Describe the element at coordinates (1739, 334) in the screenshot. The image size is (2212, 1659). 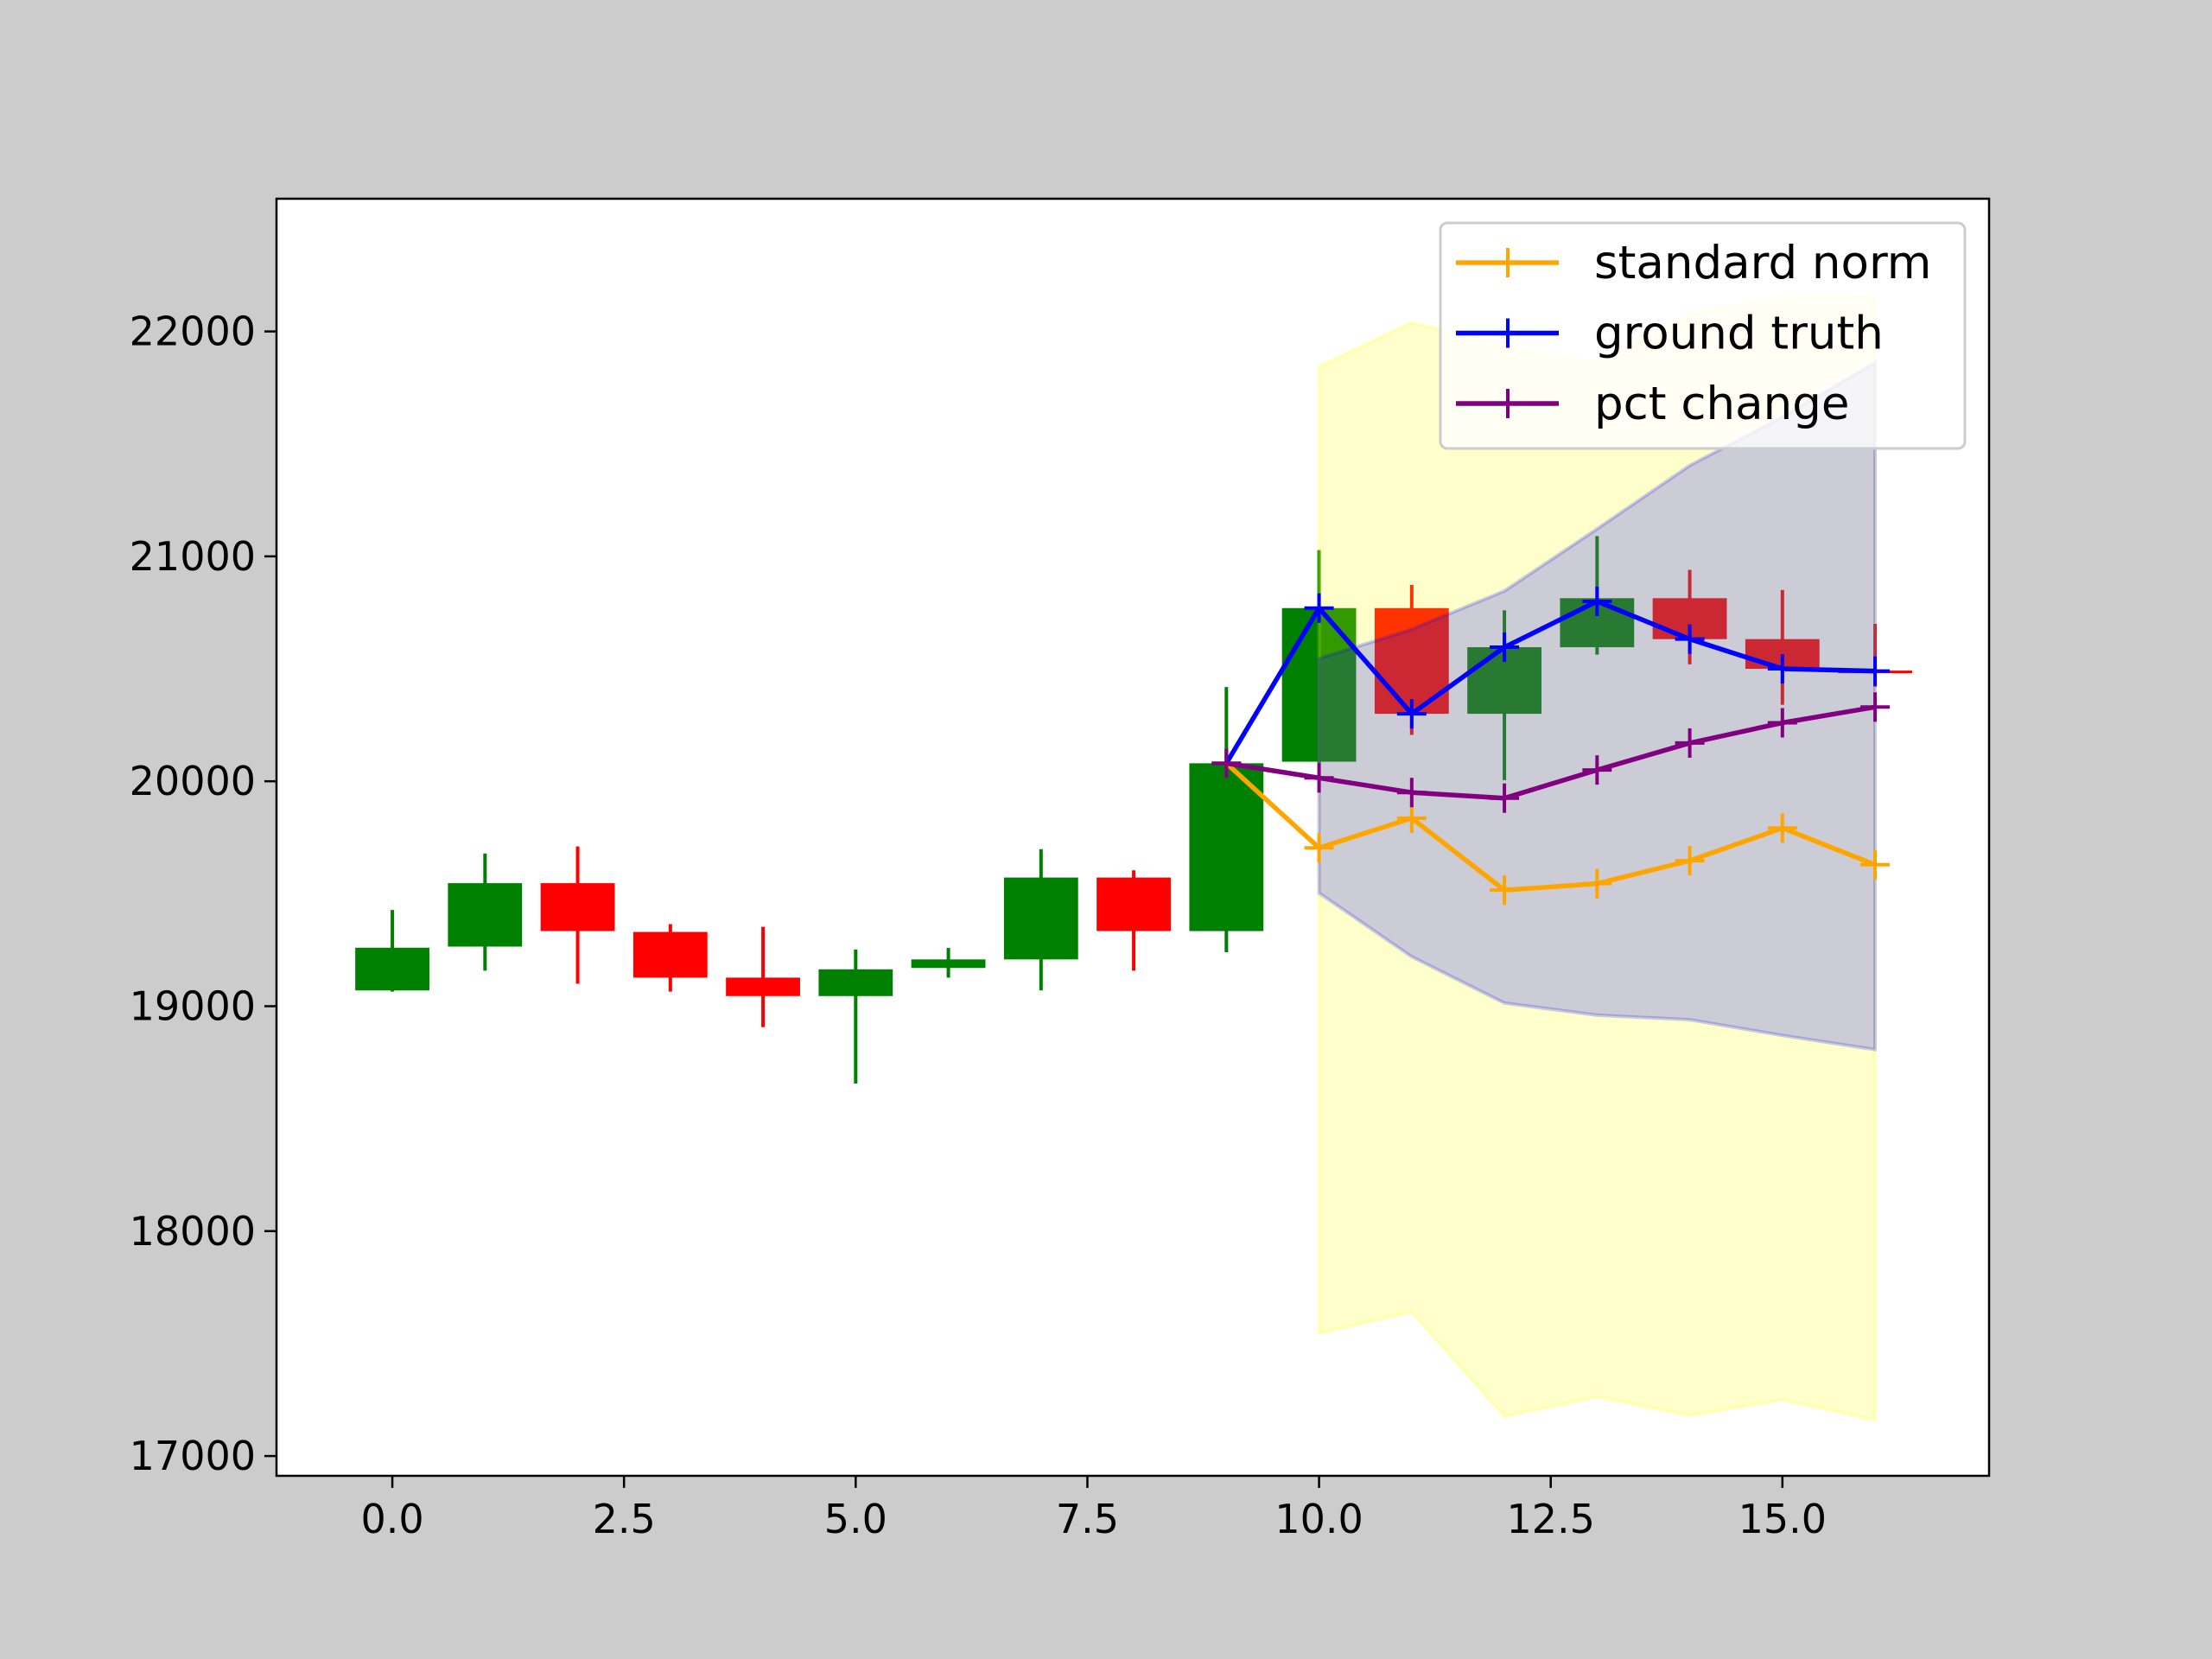
I see `legend-label: ground truth` at that location.